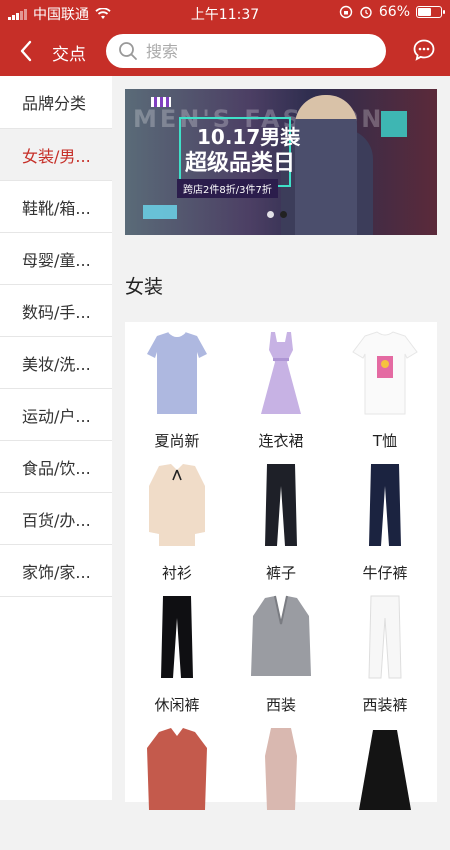  Describe the element at coordinates (280, 573) in the screenshot. I see `subcategory-label: 裤子` at that location.